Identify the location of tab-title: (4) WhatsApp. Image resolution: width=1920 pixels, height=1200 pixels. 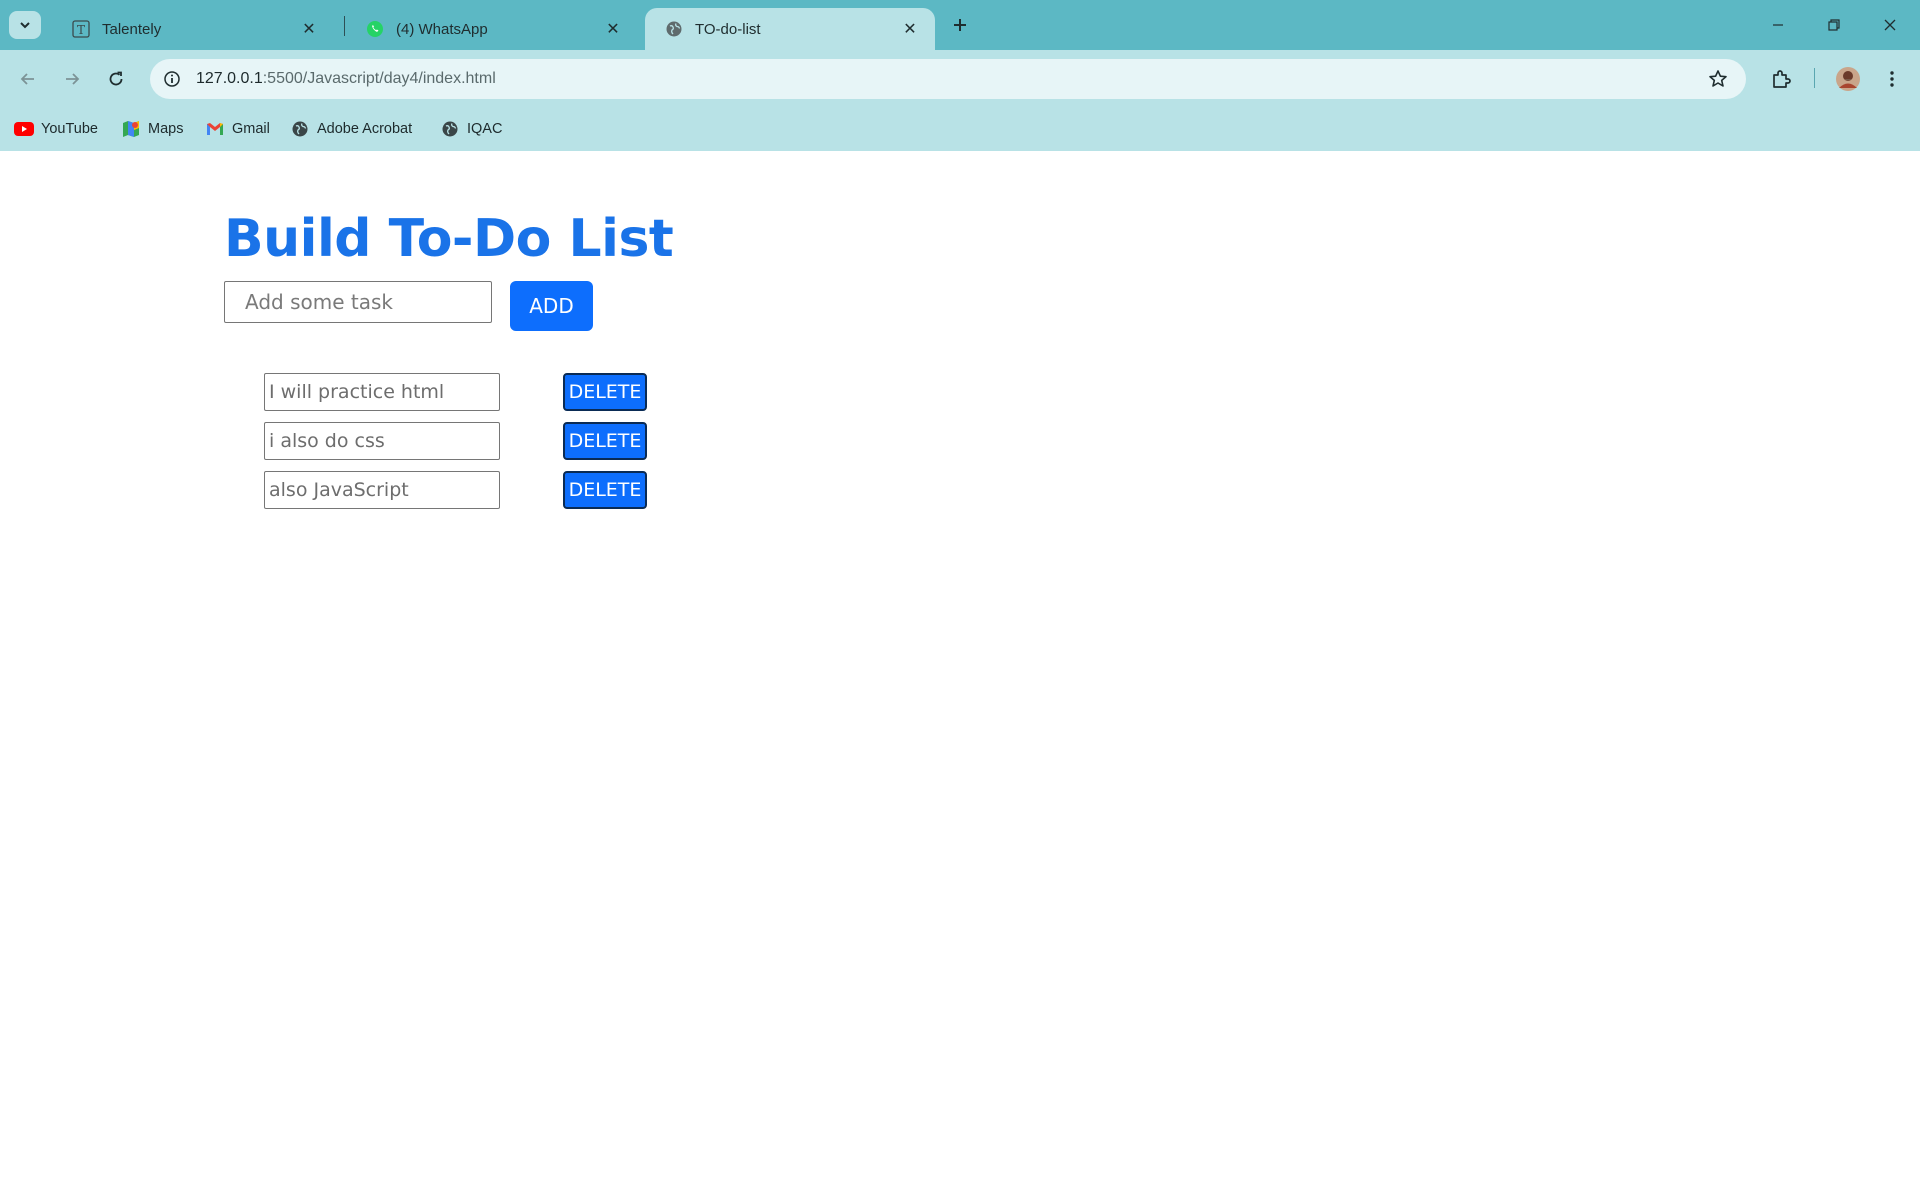
(442, 29).